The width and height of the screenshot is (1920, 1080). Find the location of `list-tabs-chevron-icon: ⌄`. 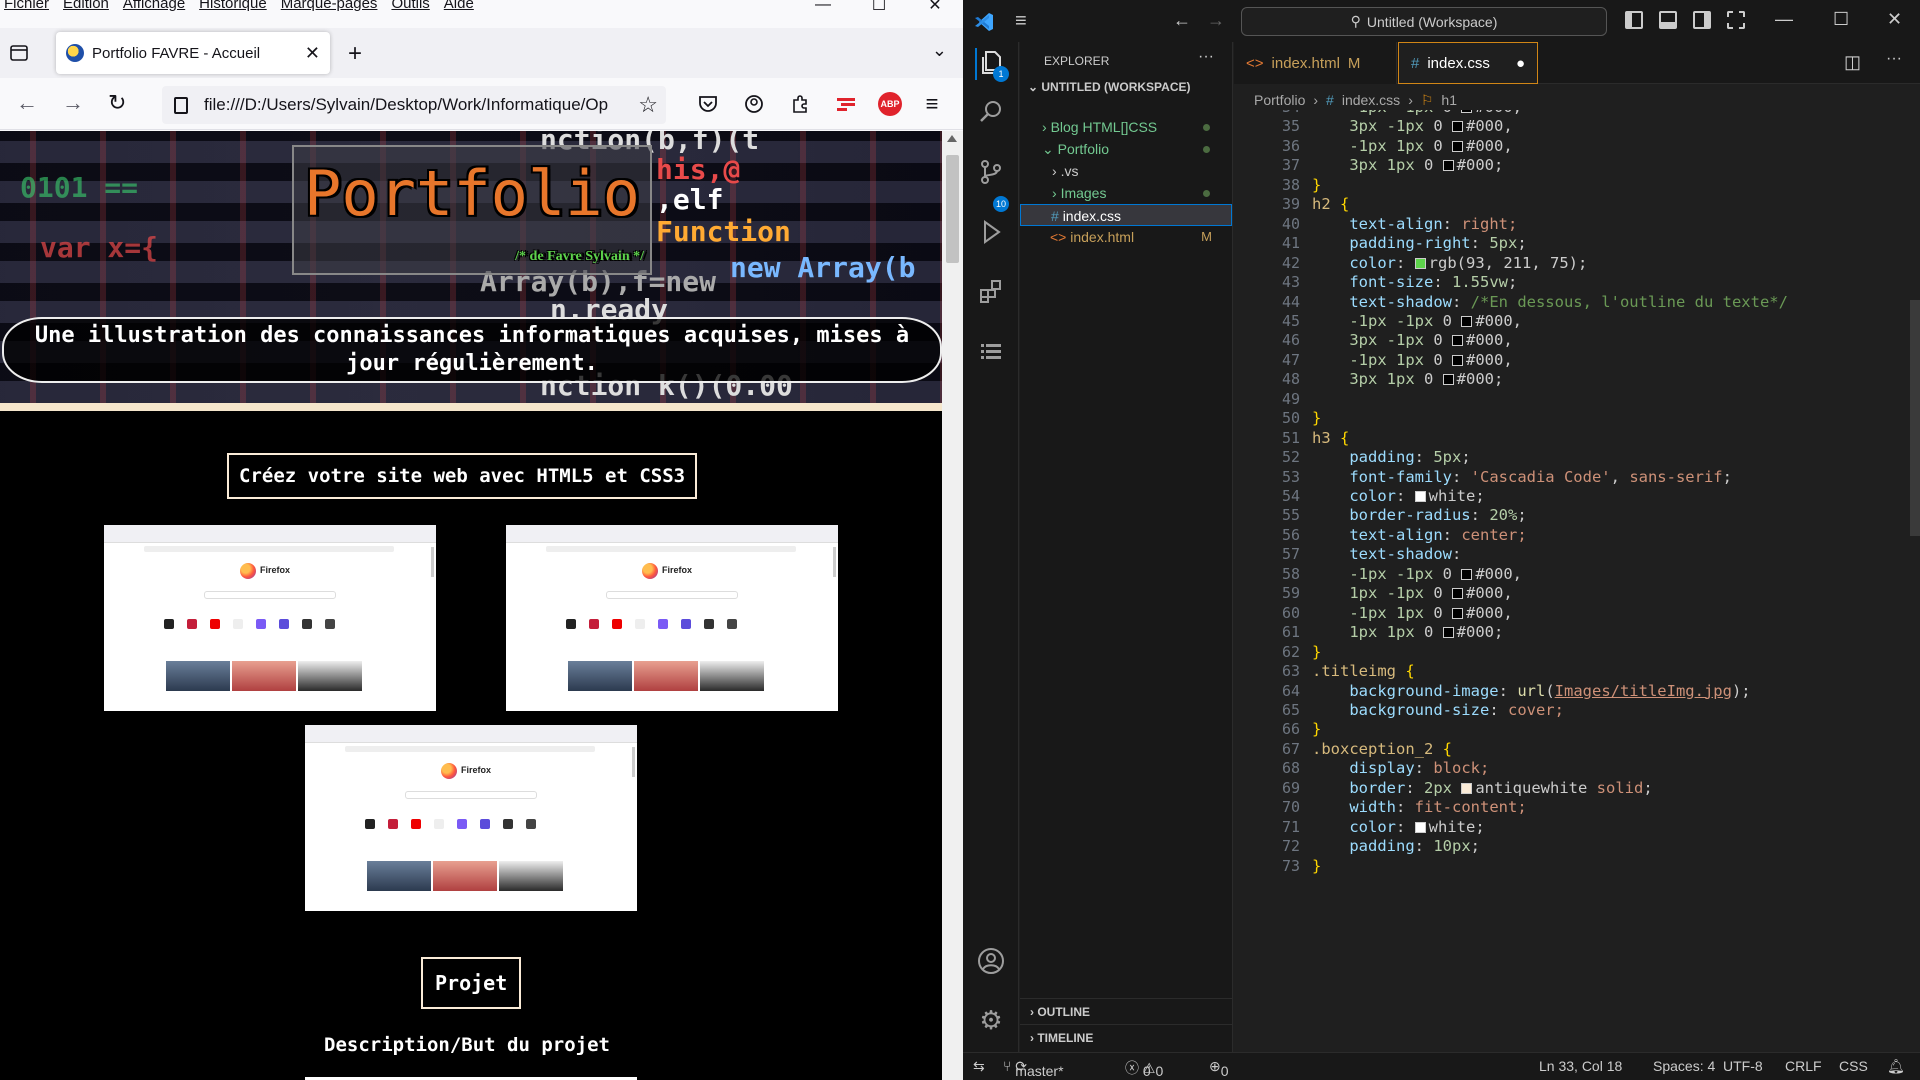

list-tabs-chevron-icon: ⌄ is located at coordinates (939, 50).